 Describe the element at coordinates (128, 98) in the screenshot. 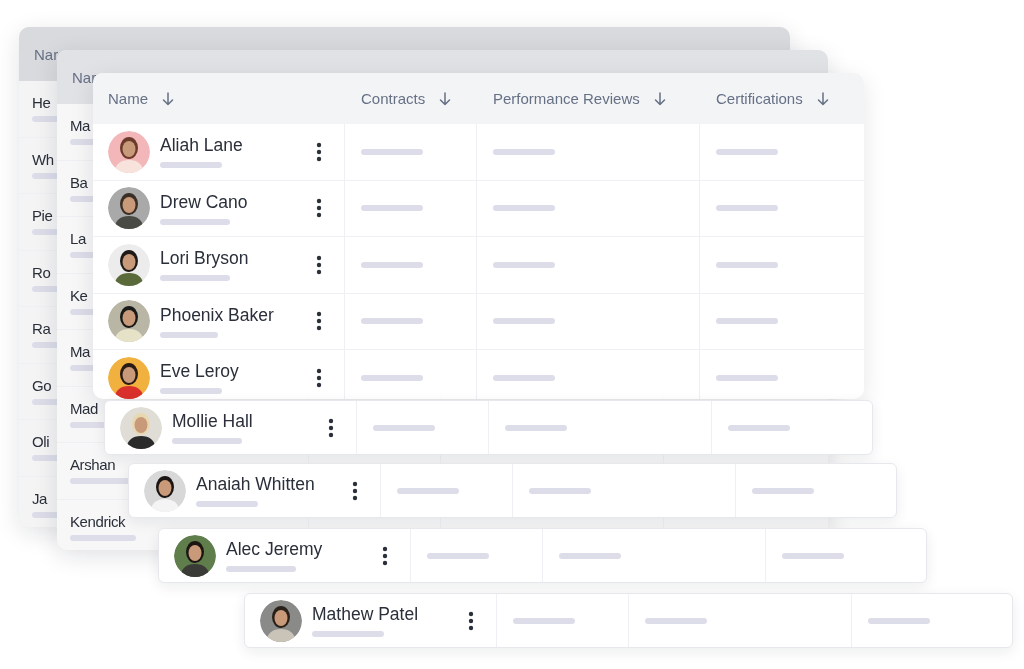

I see `column-header: Name` at that location.